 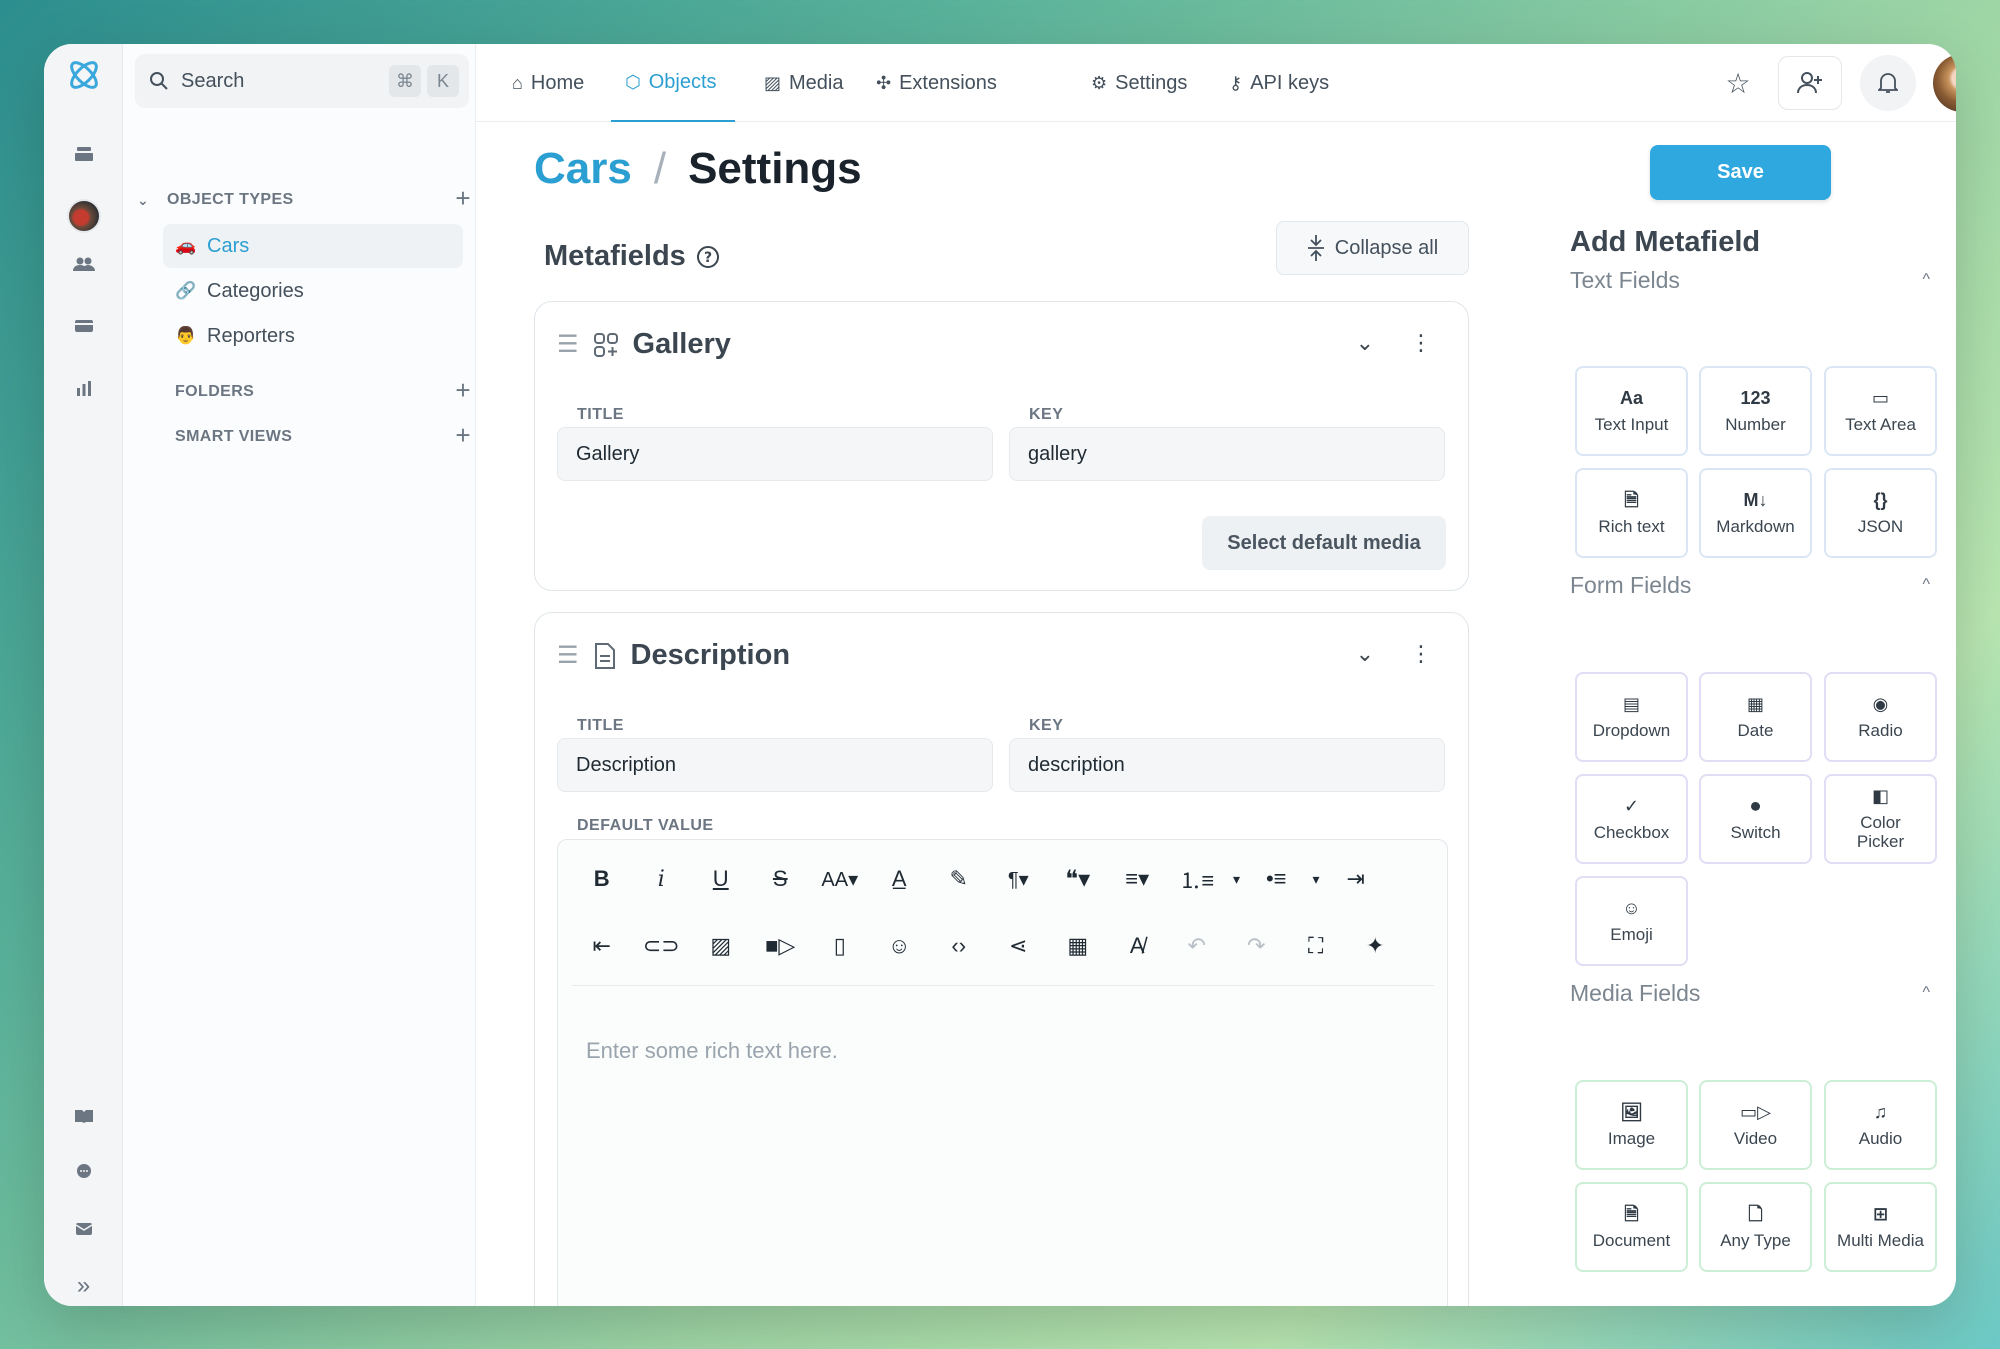 I want to click on collapse-all-button: Collapse all, so click(x=1372, y=248).